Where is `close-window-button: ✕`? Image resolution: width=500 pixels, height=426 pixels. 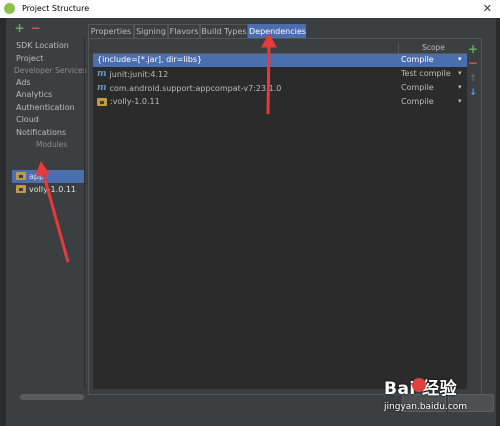 close-window-button: ✕ is located at coordinates (487, 8).